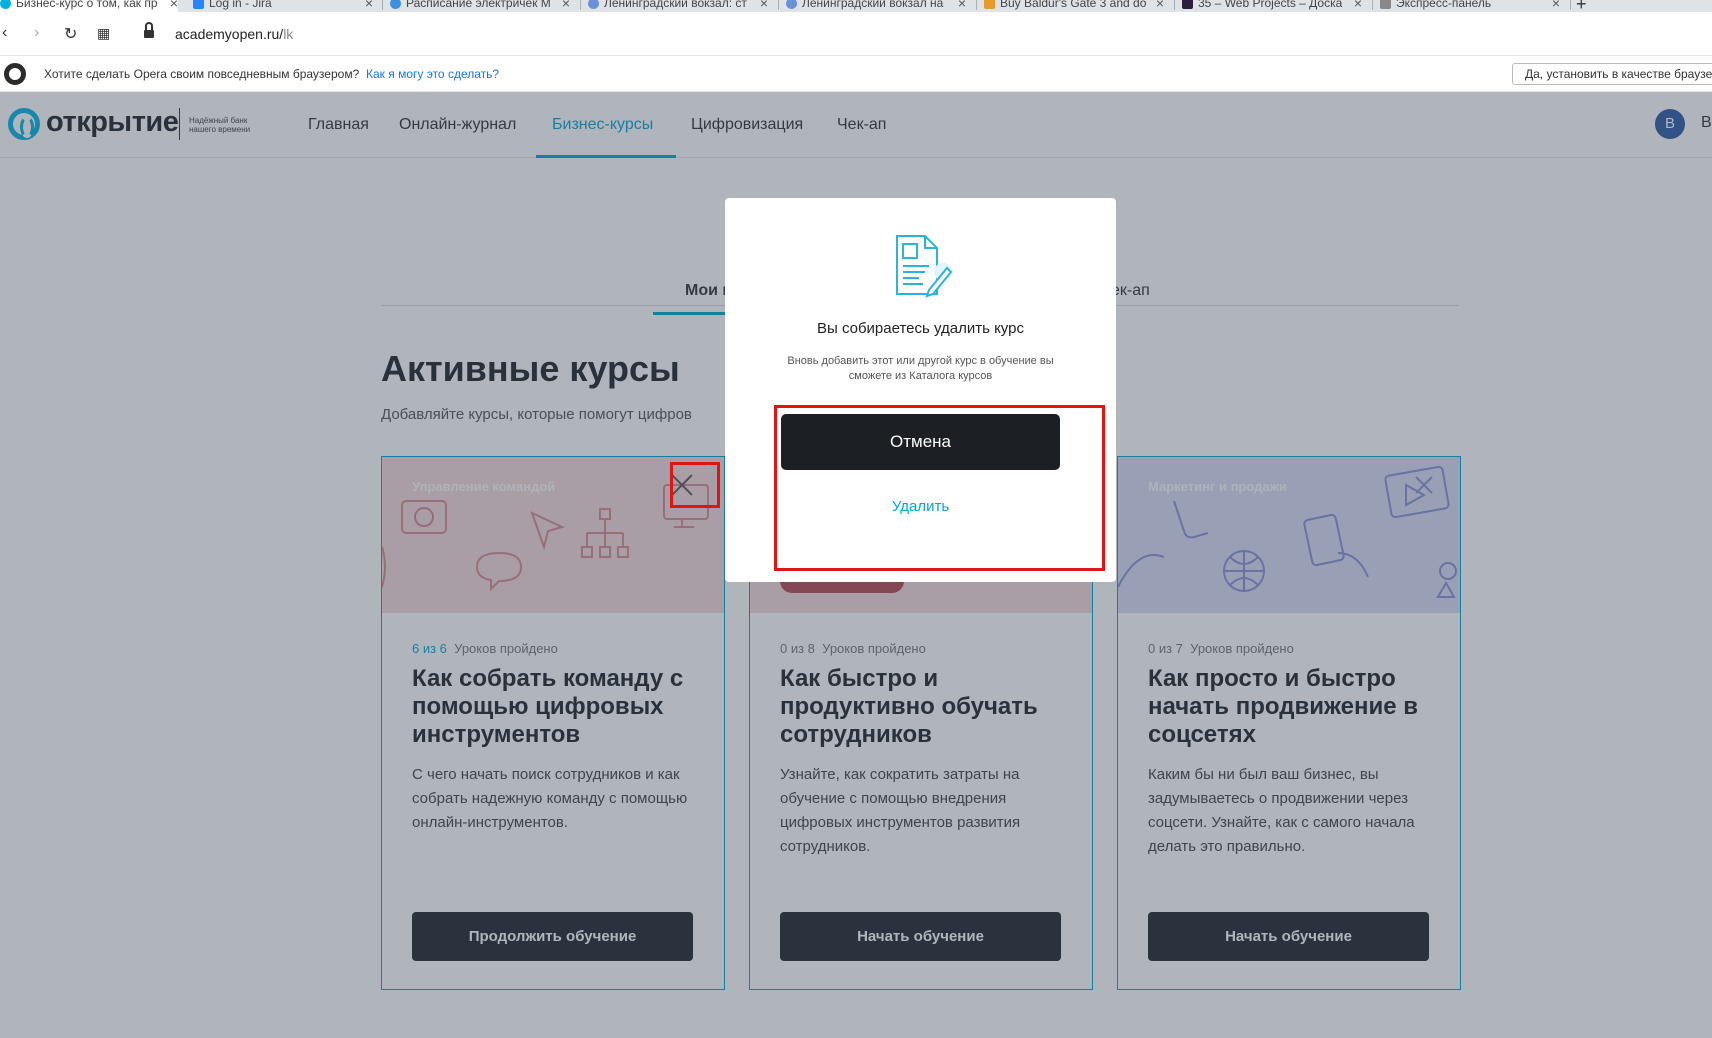 This screenshot has height=1038, width=1712. Describe the element at coordinates (36, 33) in the screenshot. I see `forward-arrow-icon: ›` at that location.